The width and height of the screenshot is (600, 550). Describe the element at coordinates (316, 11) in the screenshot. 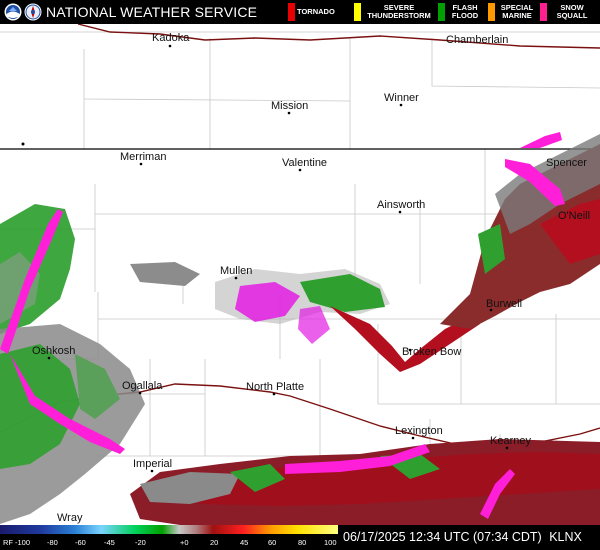

I see `legend-label: TORNADO` at that location.